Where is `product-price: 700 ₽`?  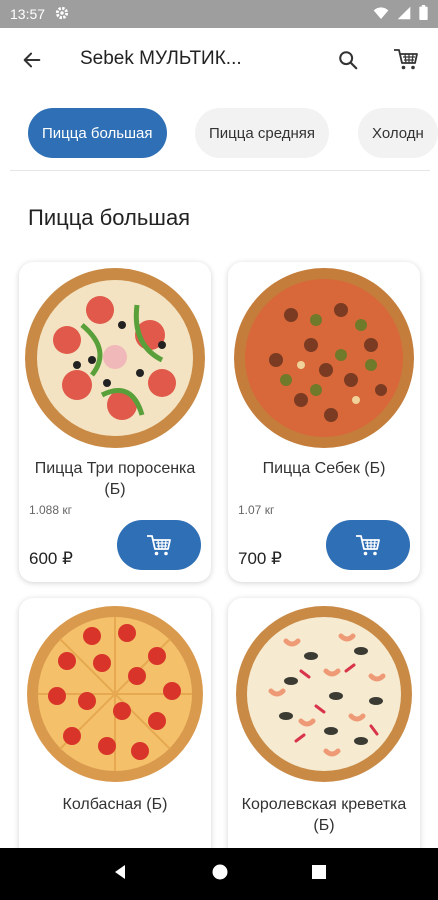 product-price: 700 ₽ is located at coordinates (260, 558).